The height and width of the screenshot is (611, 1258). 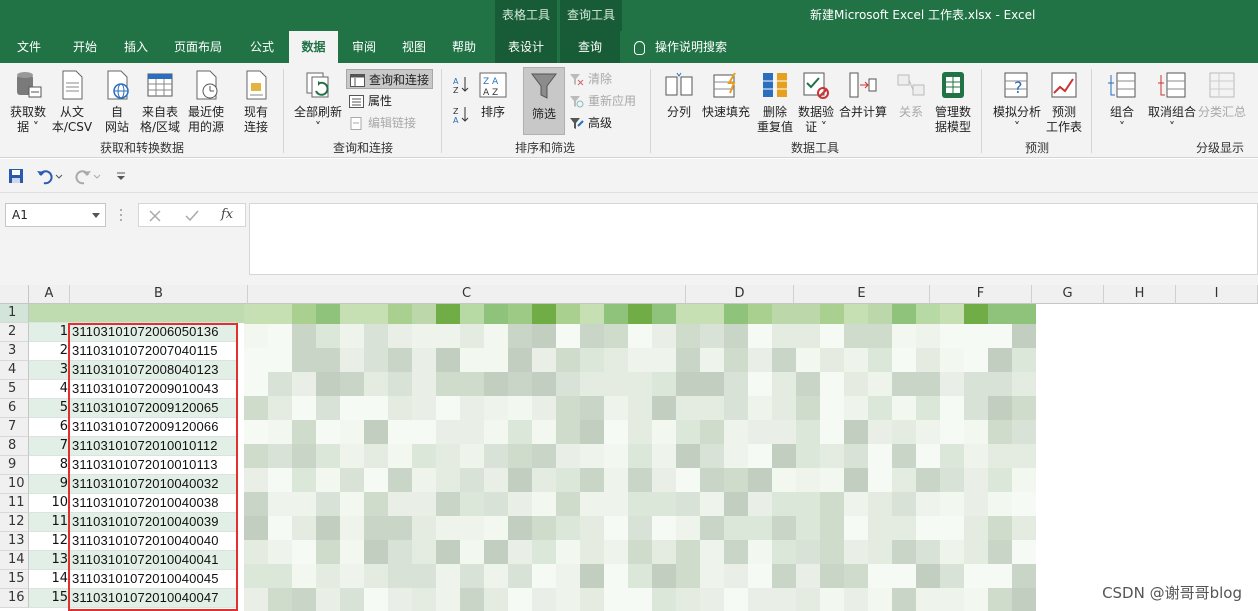 What do you see at coordinates (953, 102) in the screenshot?
I see `manage-data-model-button: 管理数 据模型` at bounding box center [953, 102].